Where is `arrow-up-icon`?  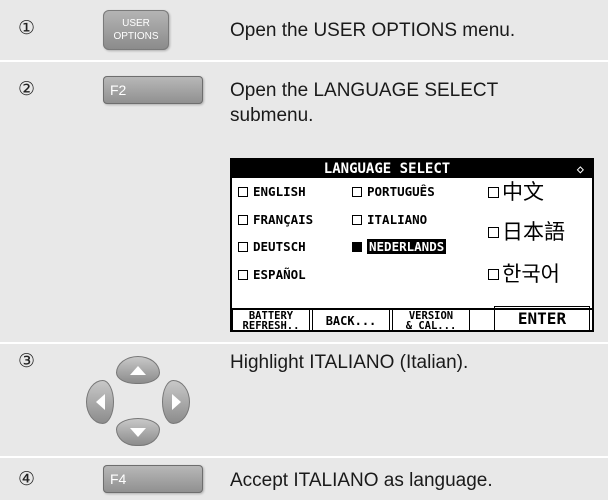 arrow-up-icon is located at coordinates (138, 370).